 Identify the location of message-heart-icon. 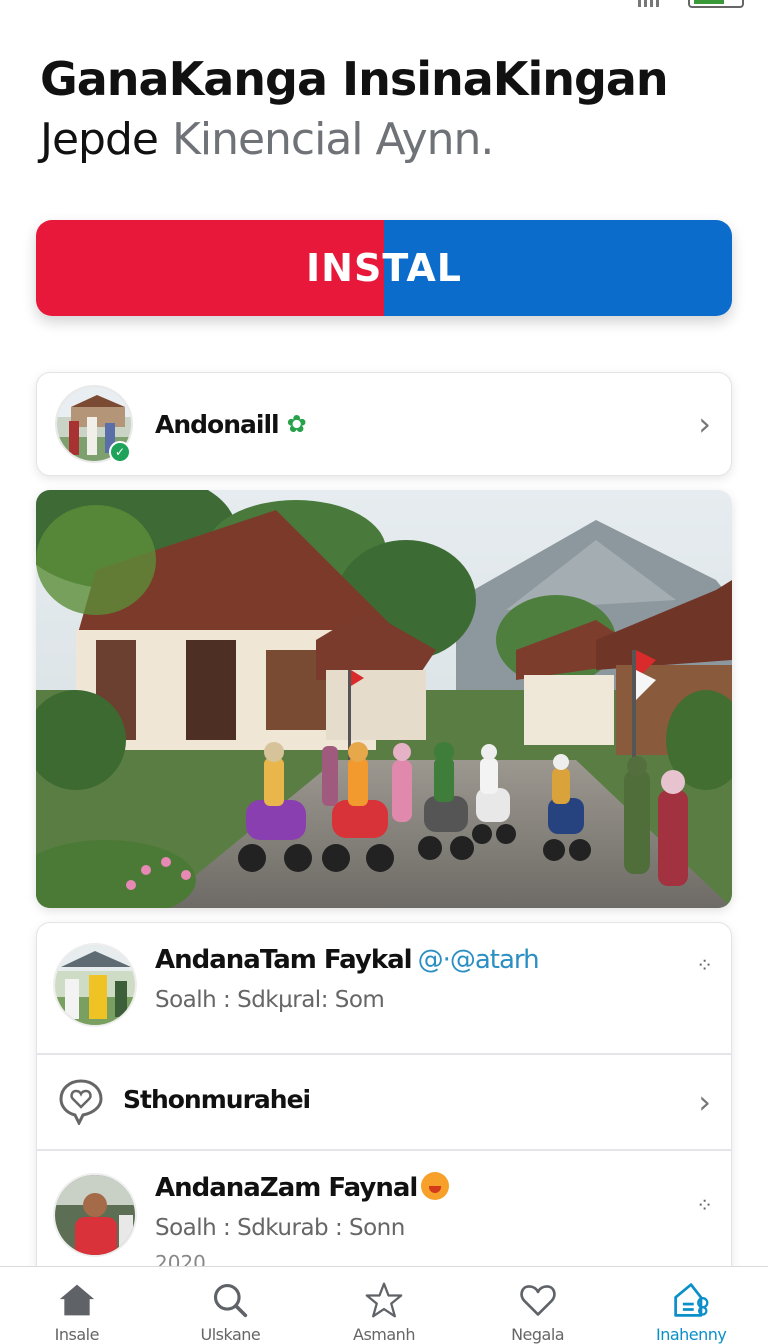
(81, 1102).